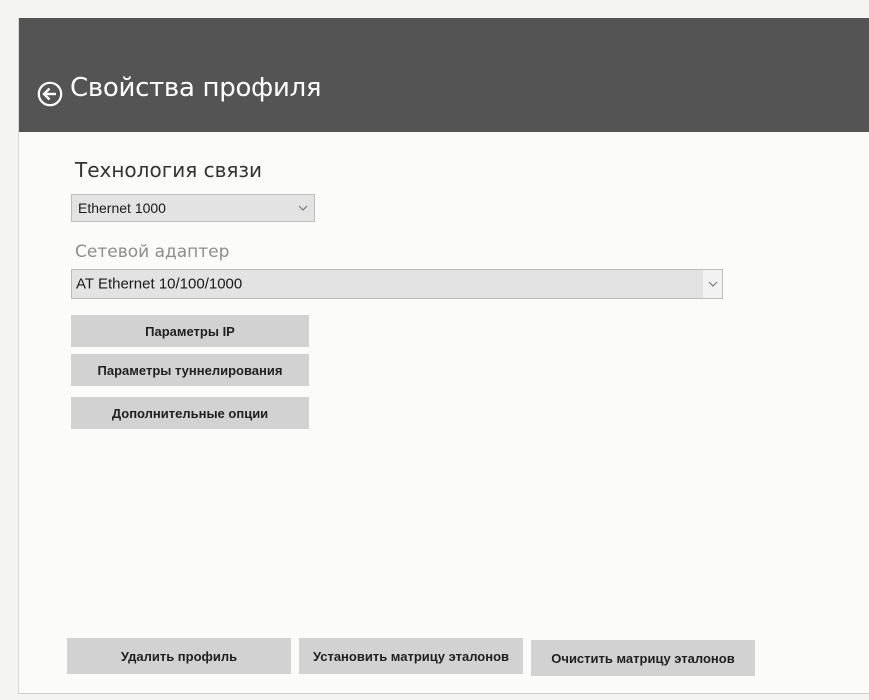  I want to click on tunnel-params-button: Параметры туннелирования, so click(190, 370).